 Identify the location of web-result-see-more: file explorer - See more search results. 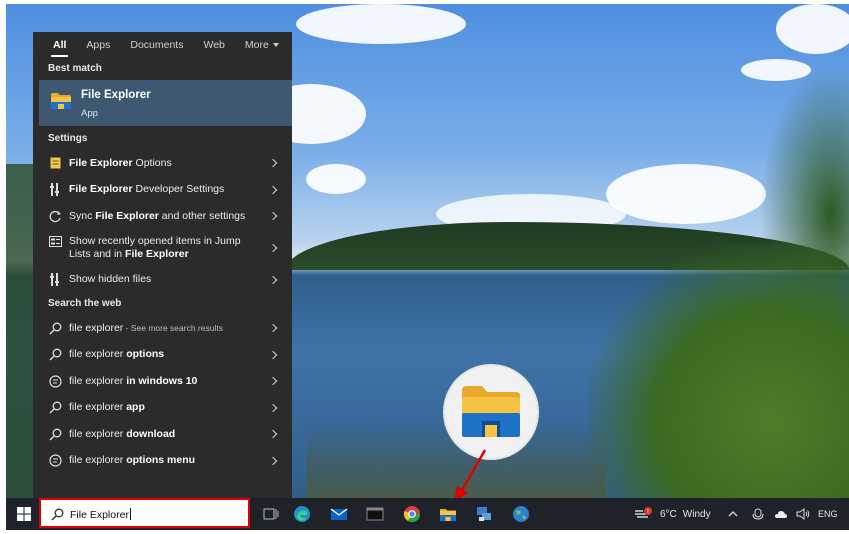
(162, 328).